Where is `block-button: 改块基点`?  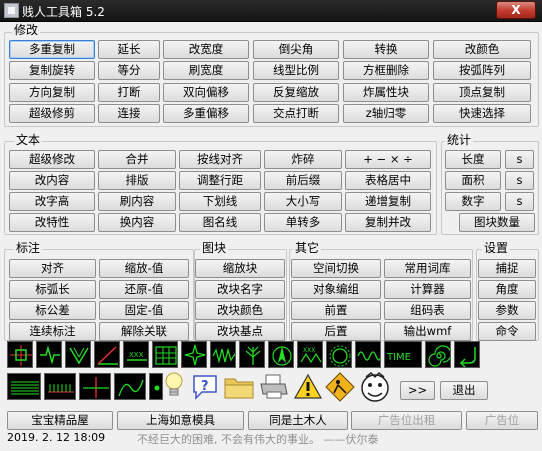
block-button: 改块基点 is located at coordinates (240, 331).